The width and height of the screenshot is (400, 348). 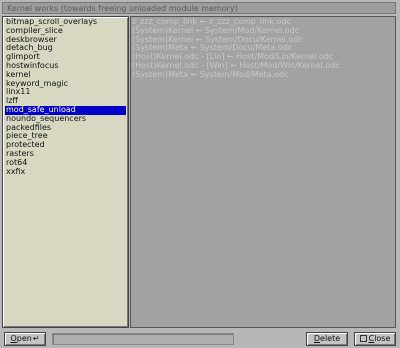 I want to click on list-item: piece_tree, so click(x=65, y=136).